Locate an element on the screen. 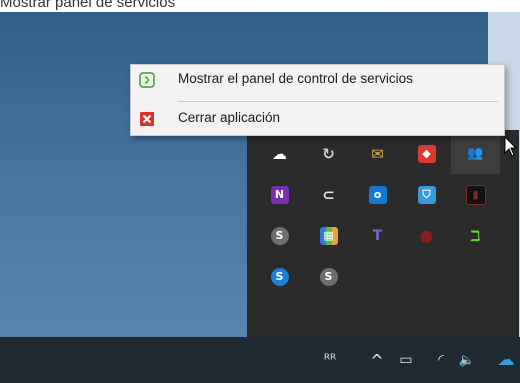  menu-item-label: Cerrar aplicación is located at coordinates (229, 117).